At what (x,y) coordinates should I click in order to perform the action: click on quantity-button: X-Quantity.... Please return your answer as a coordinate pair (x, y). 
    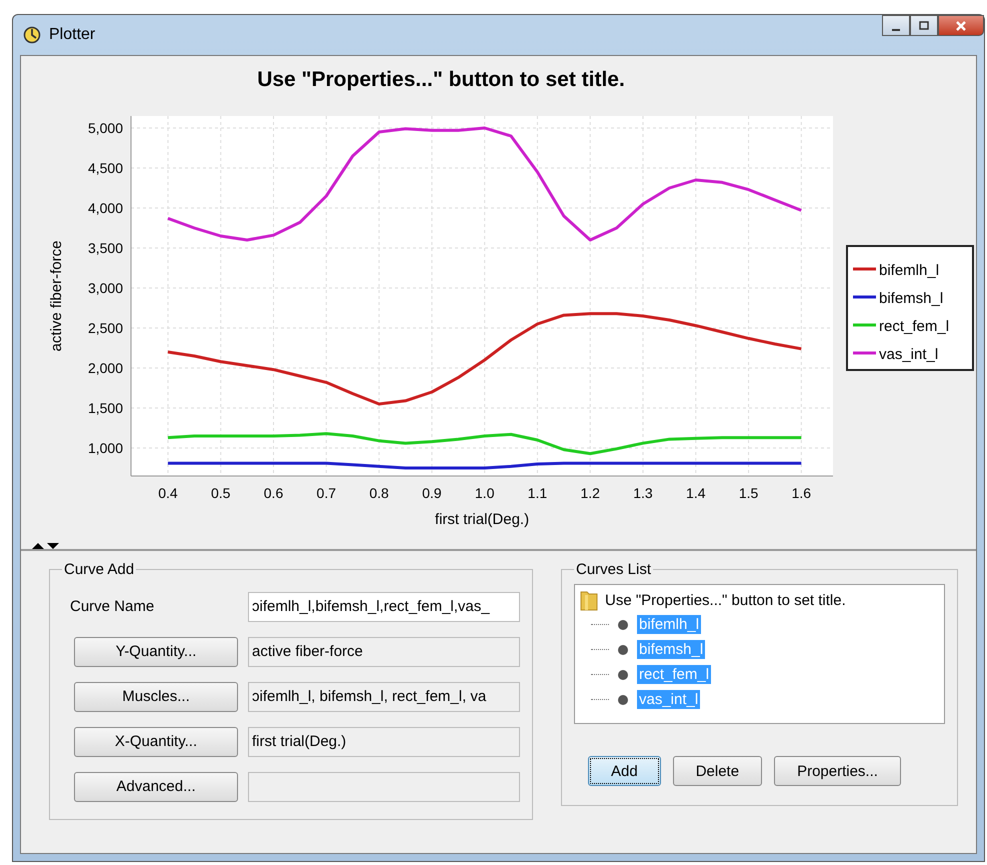
    Looking at the image, I should click on (156, 741).